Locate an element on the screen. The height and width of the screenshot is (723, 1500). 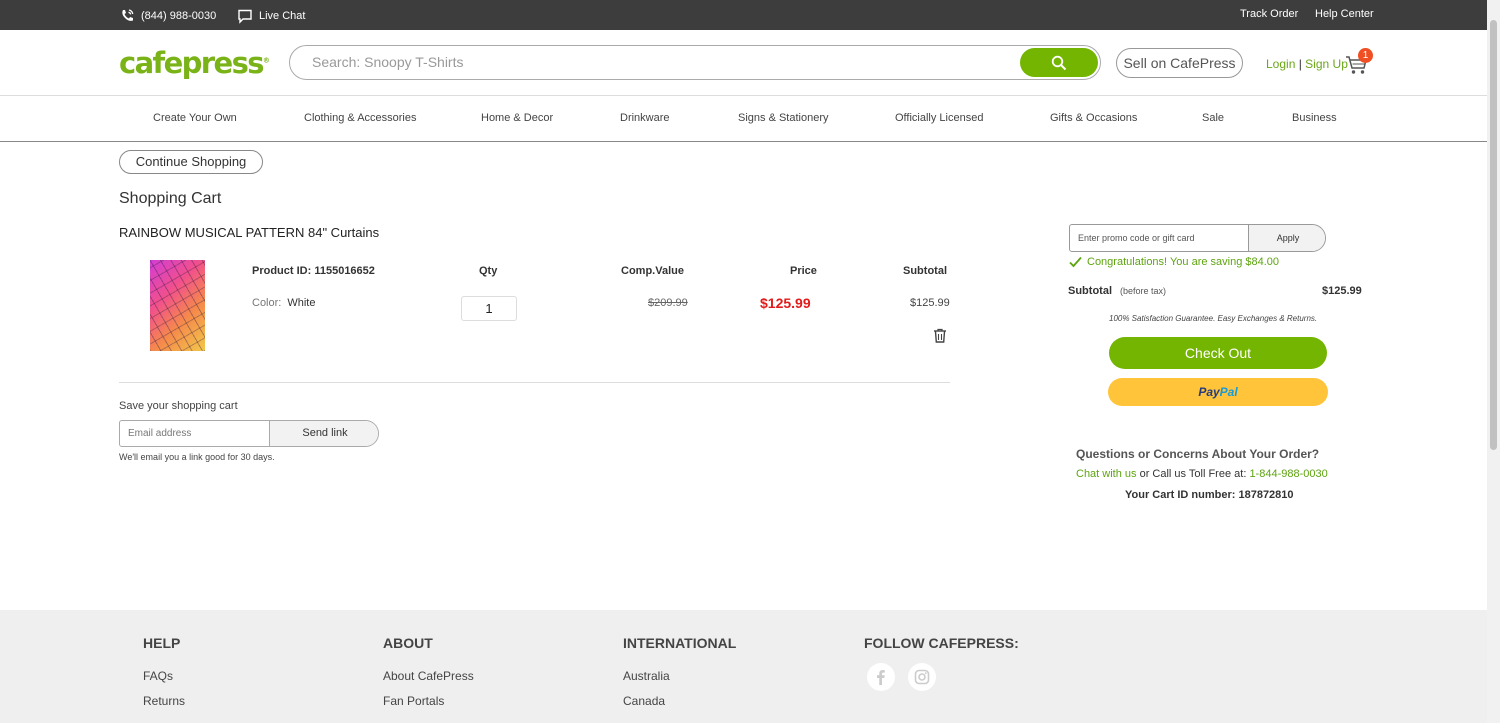
phone-number: (844) 988-0030 is located at coordinates (179, 16).